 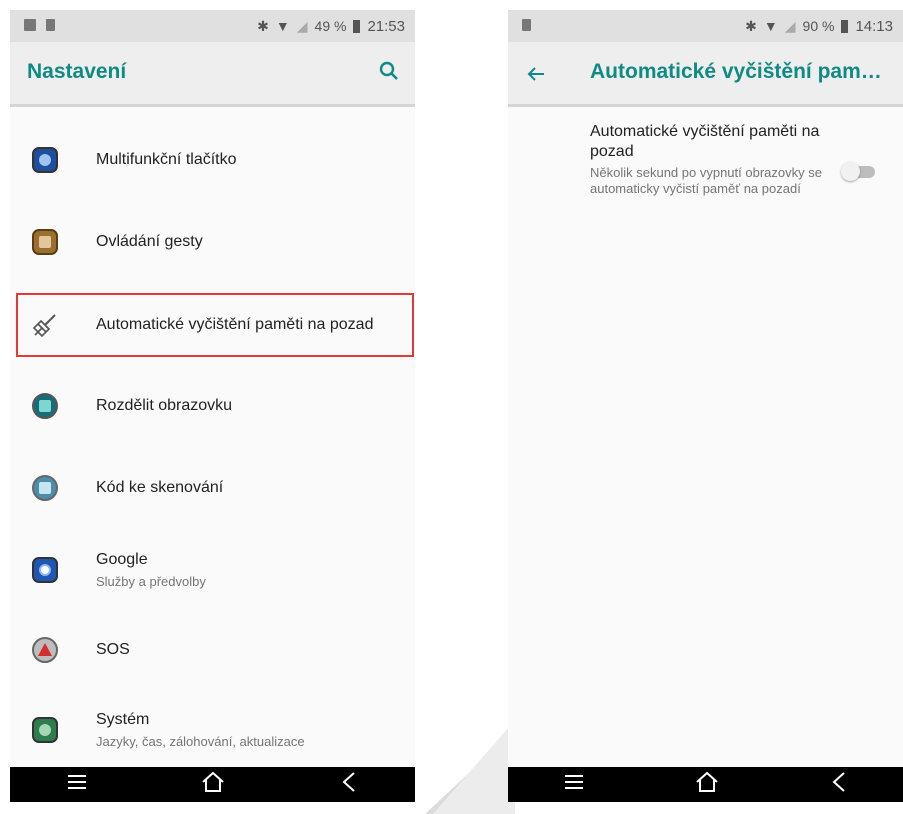 What do you see at coordinates (859, 171) in the screenshot?
I see `auto-clean-toggle` at bounding box center [859, 171].